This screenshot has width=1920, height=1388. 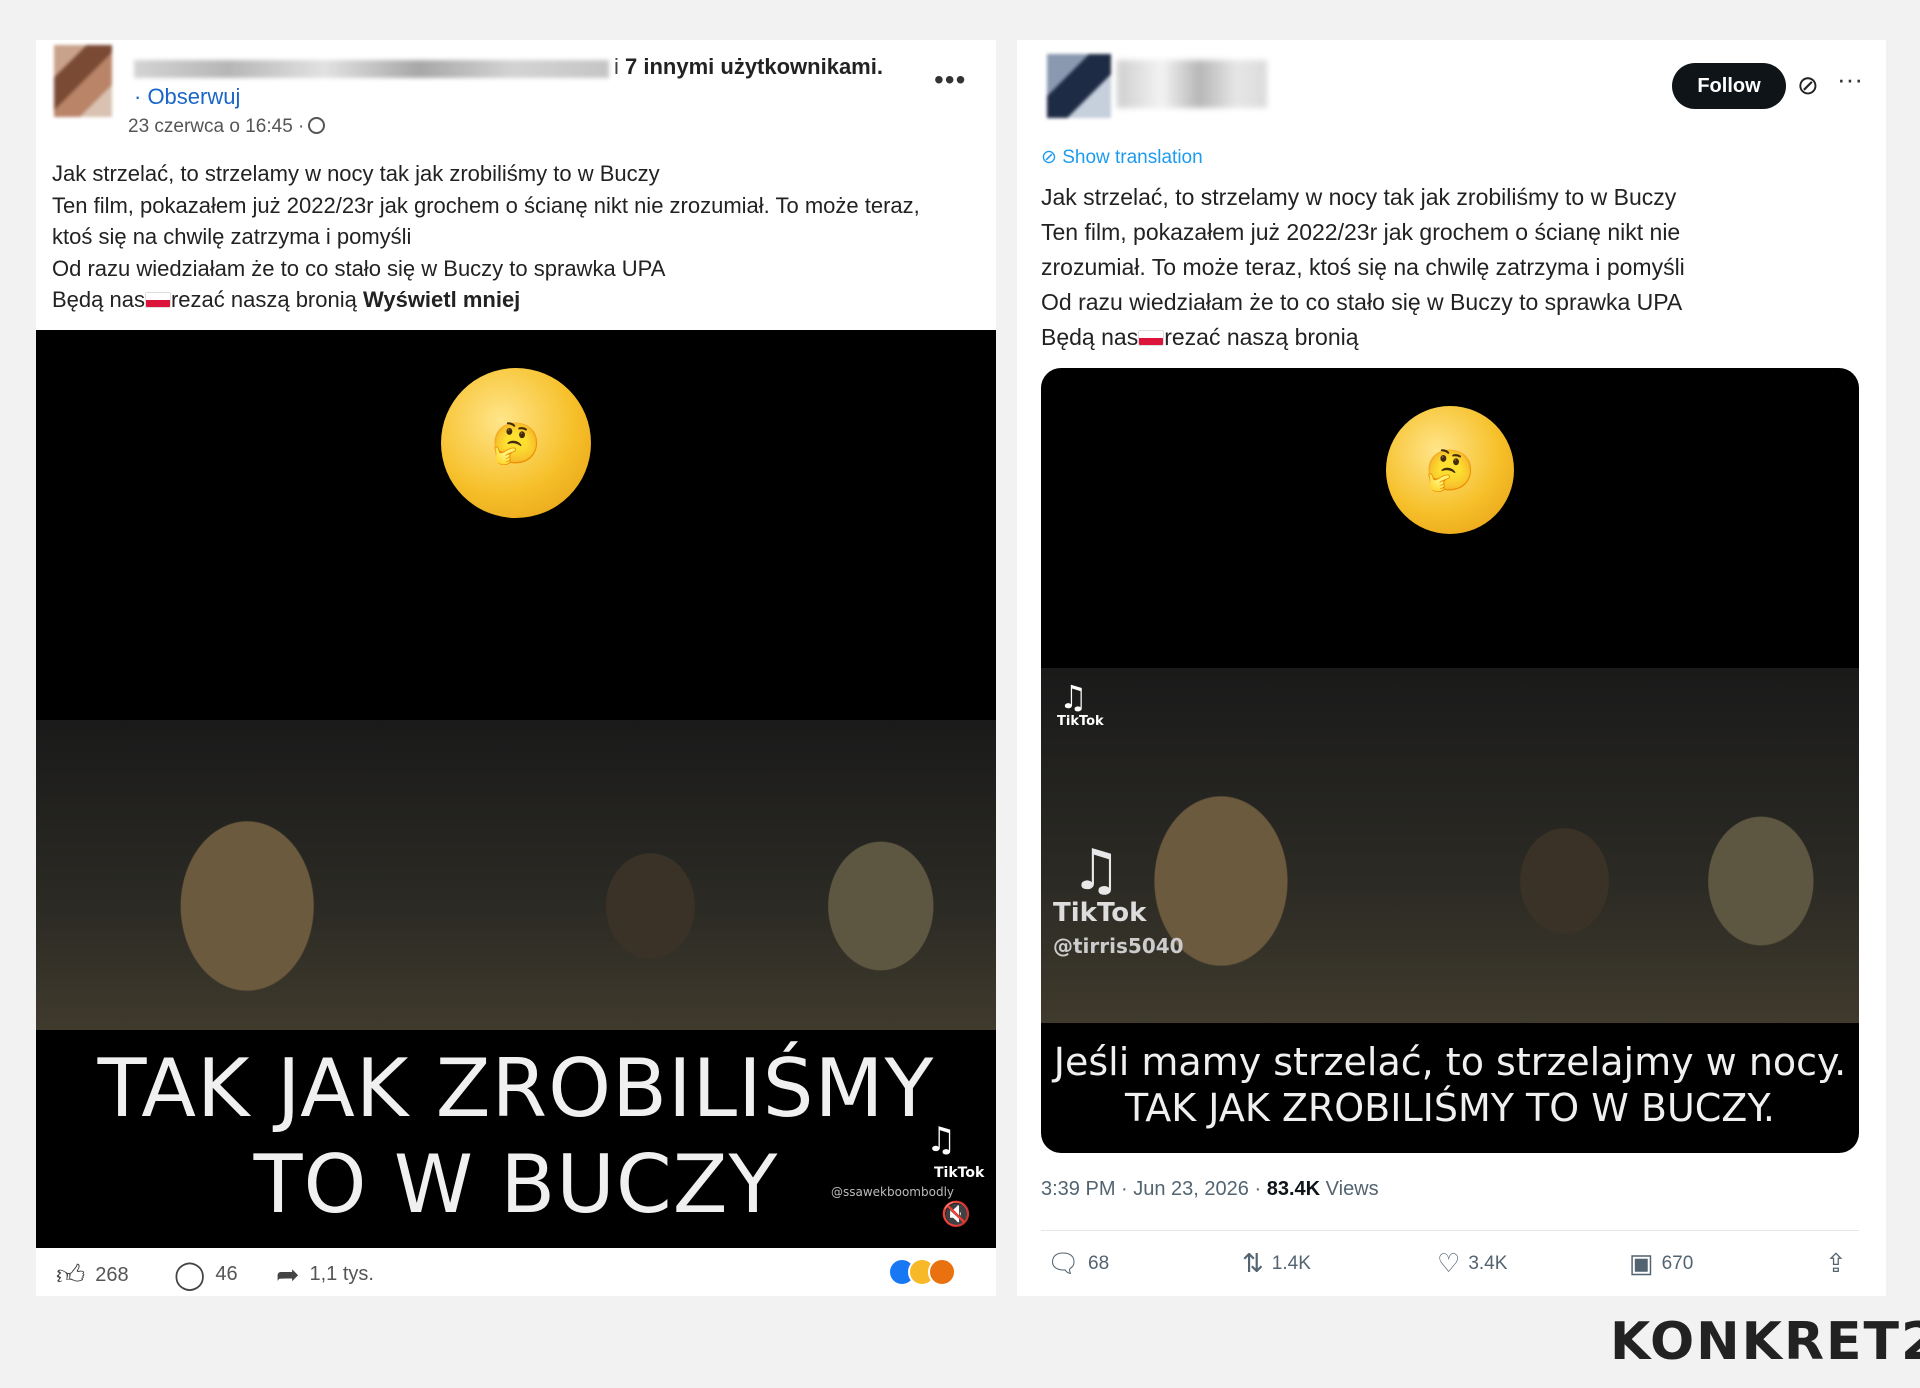 I want to click on post-meta: 3:39 PM · Jun 23, 2026 · 83.4K Views, so click(x=1210, y=1189).